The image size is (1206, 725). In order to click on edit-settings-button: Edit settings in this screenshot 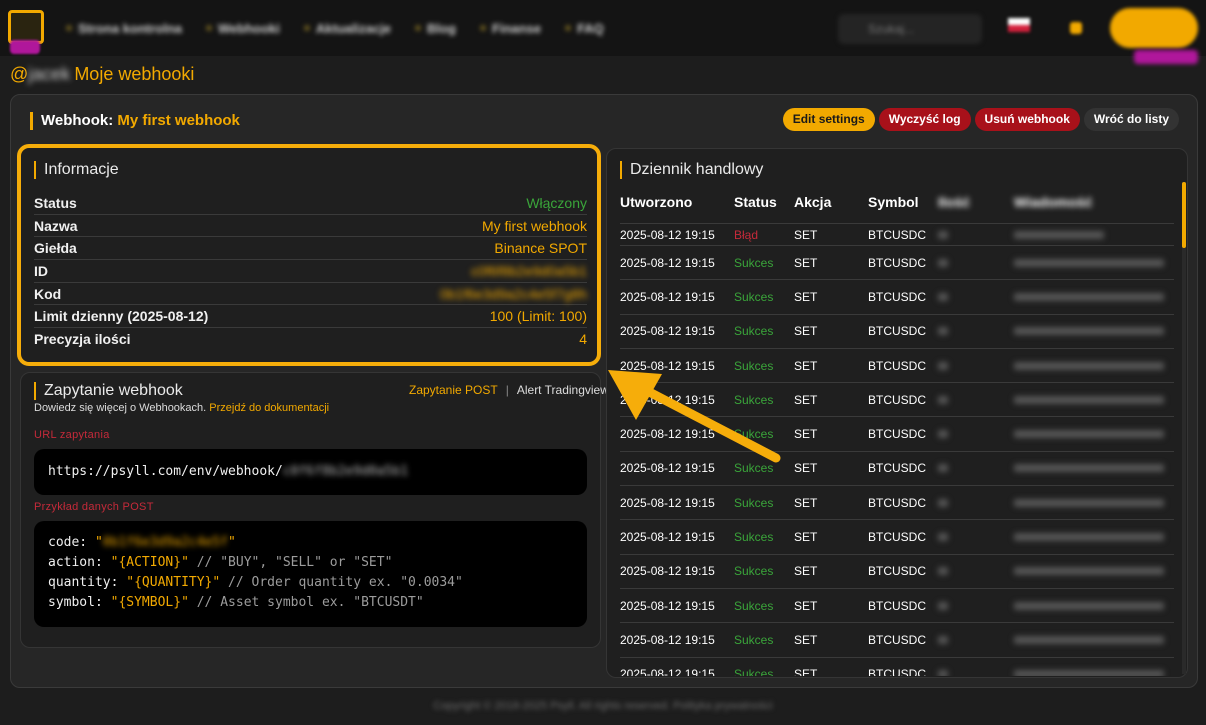, I will do `click(828, 119)`.